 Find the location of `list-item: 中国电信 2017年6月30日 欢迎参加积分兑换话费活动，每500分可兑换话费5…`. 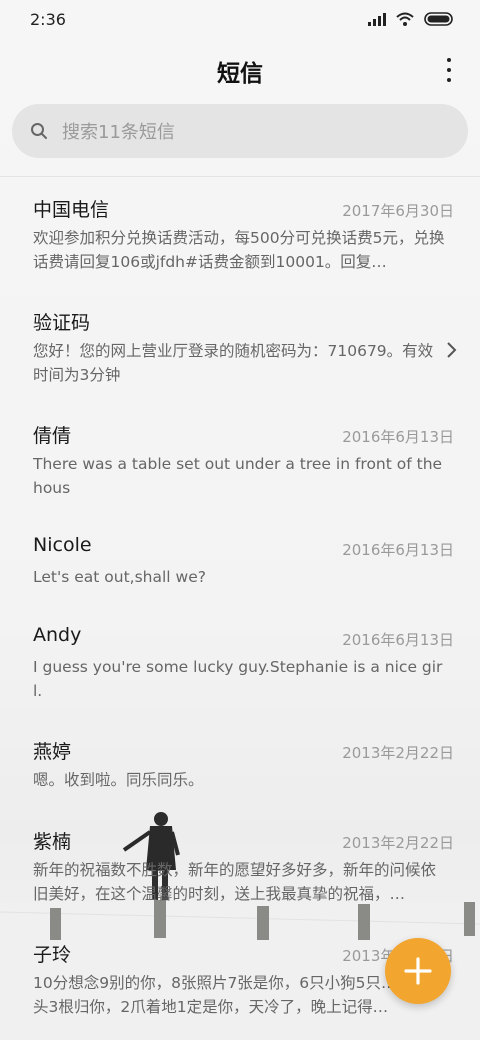

list-item: 中国电信 2017年6月30日 欢迎参加积分兑换话费活动，每500分可兑换话费5… is located at coordinates (240, 232).